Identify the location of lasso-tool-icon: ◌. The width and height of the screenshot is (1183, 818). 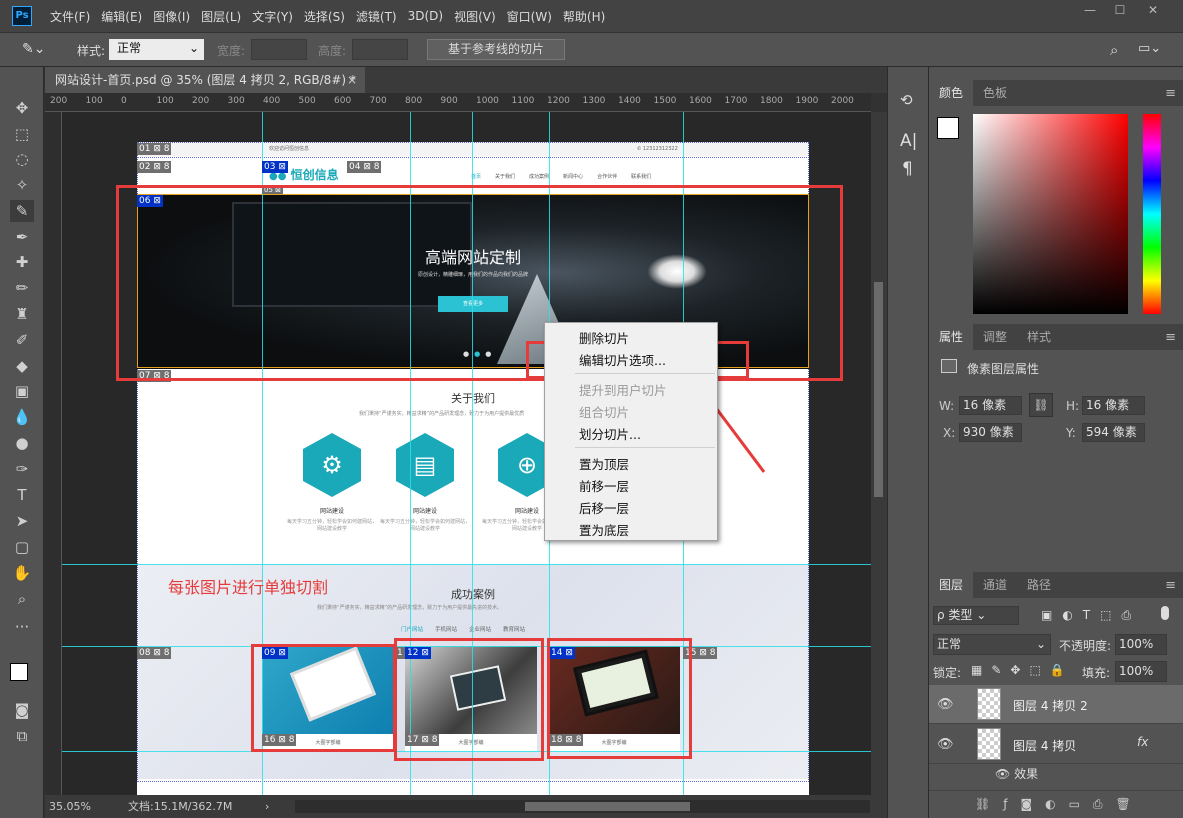
(22, 159).